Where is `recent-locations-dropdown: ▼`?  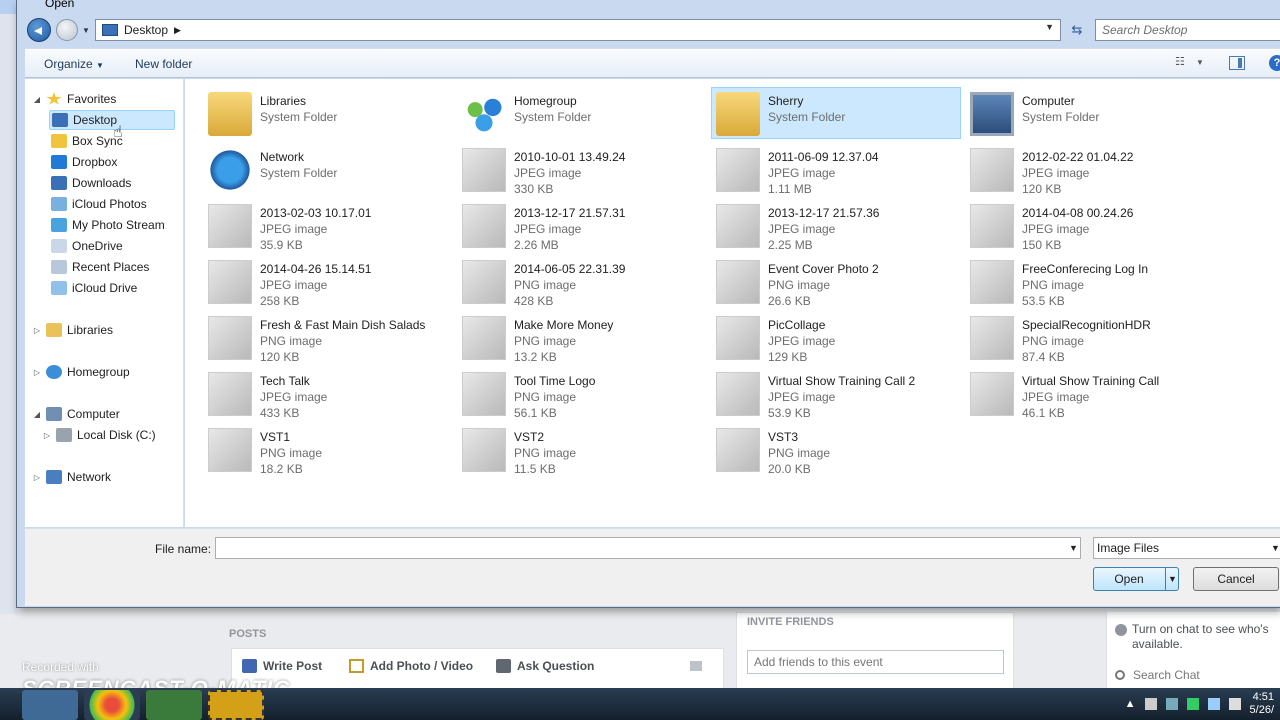 recent-locations-dropdown: ▼ is located at coordinates (86, 30).